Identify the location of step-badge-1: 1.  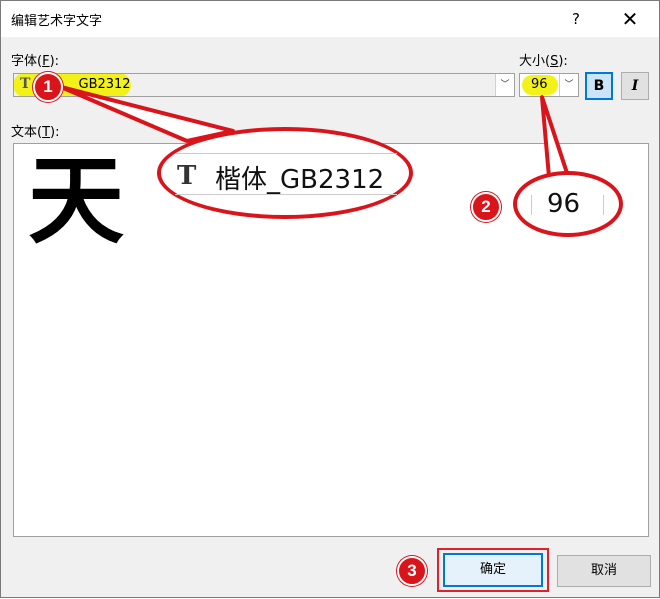
(48, 87).